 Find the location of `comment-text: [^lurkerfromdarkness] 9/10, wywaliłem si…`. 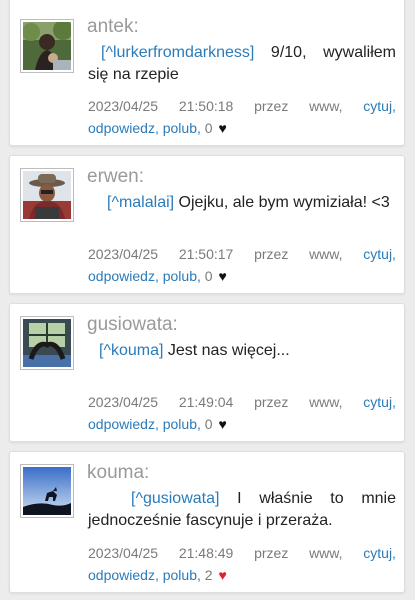

comment-text: [^lurkerfromdarkness] 9/10, wywaliłem si… is located at coordinates (242, 64).